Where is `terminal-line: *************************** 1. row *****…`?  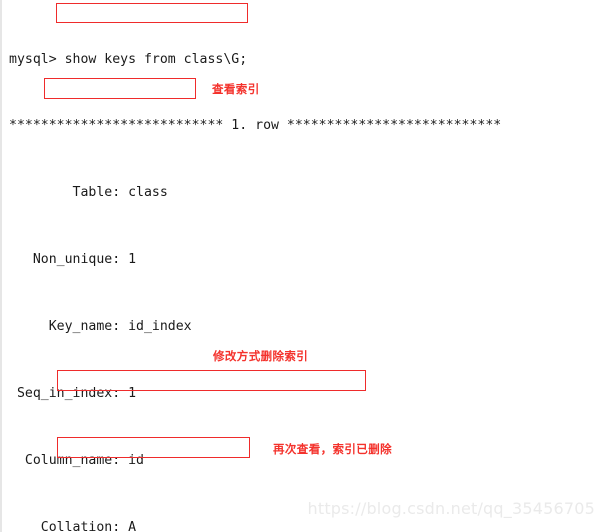 terminal-line: *************************** 1. row *****… is located at coordinates (255, 126).